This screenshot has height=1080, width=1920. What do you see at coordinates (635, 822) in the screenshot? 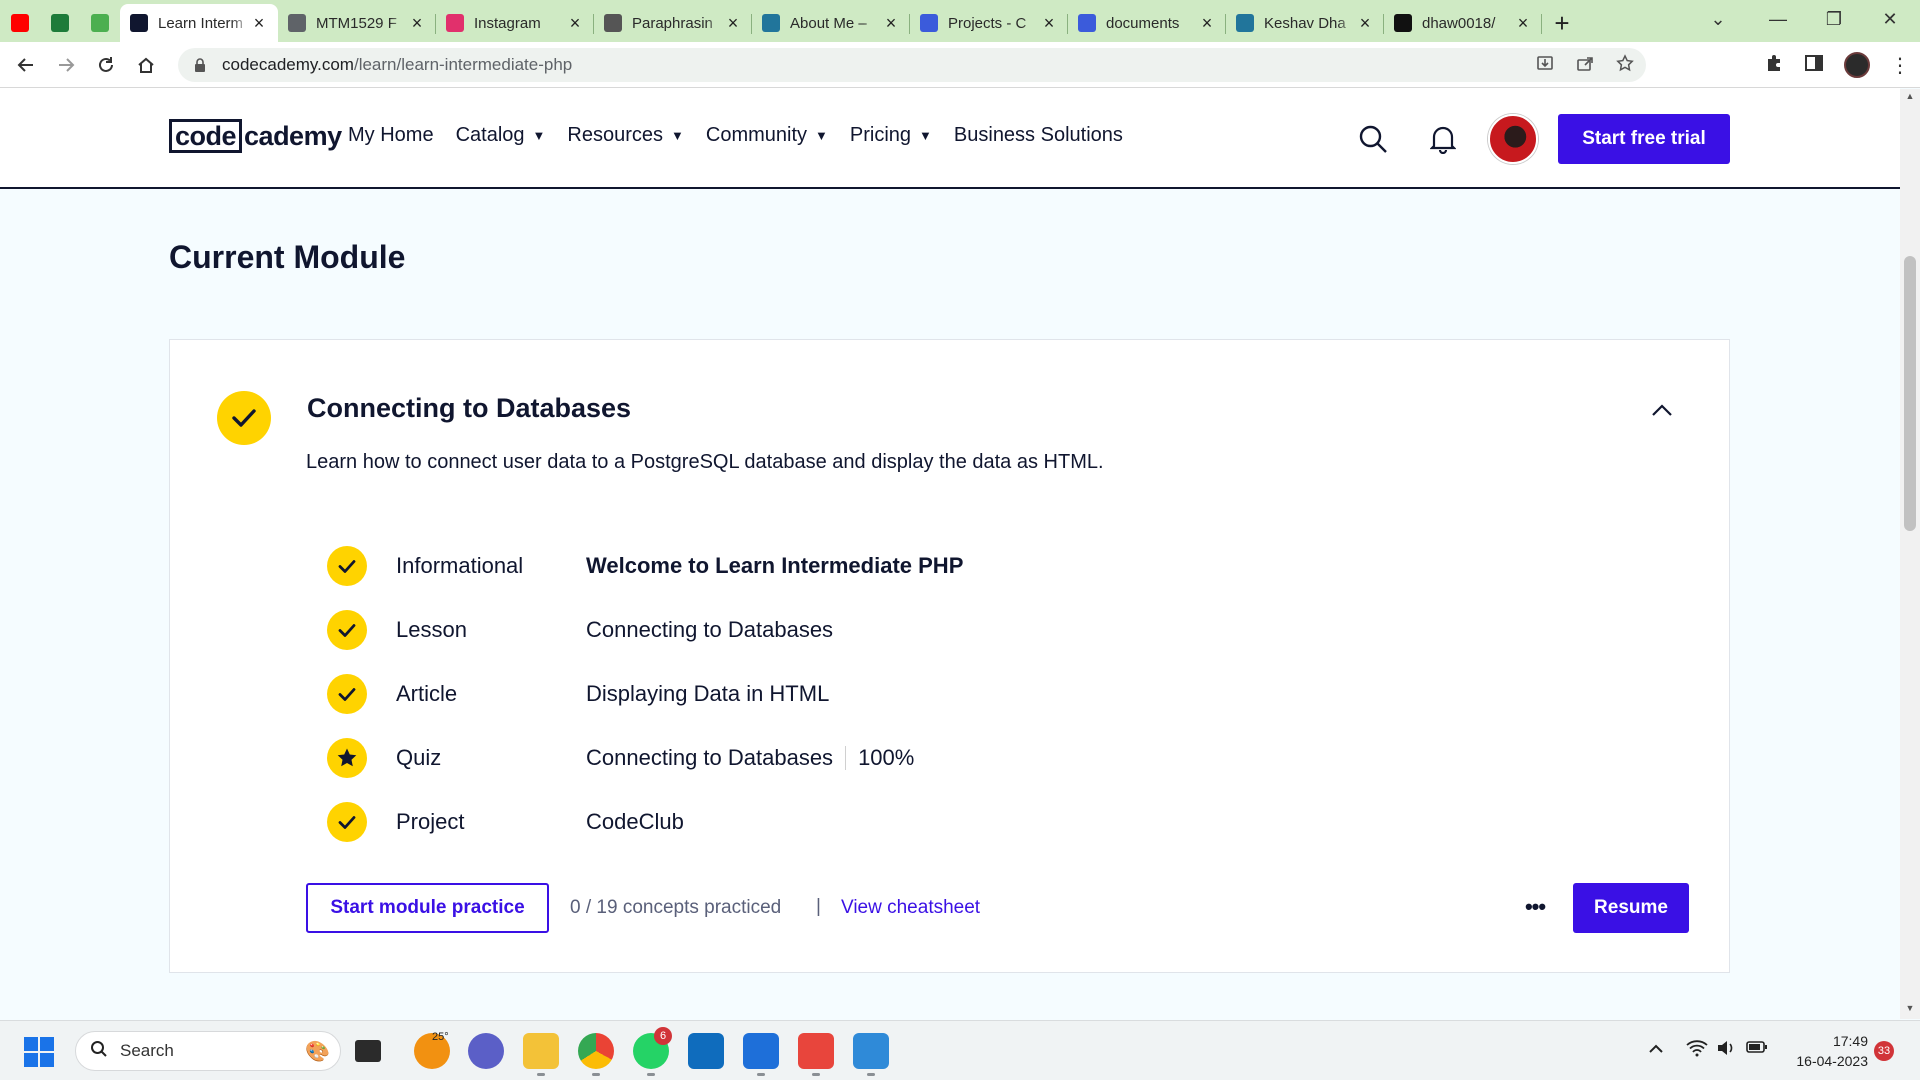
I see `module-item-title: CodeClub` at bounding box center [635, 822].